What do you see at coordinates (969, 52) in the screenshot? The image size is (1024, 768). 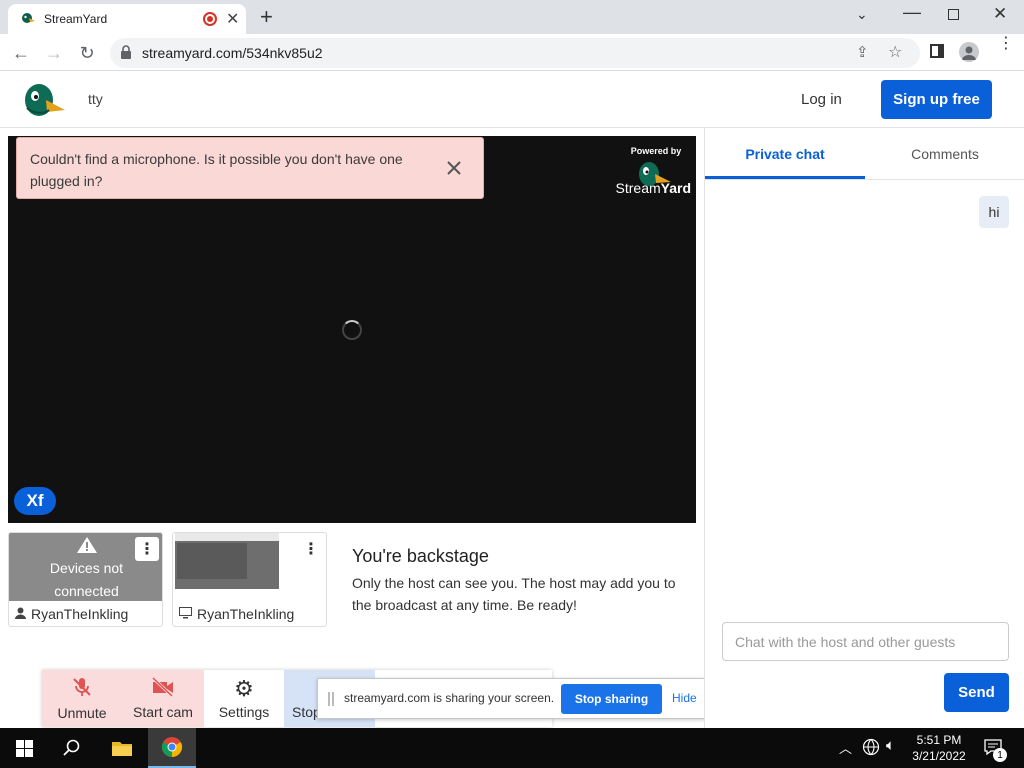 I see `profile-avatar-icon` at bounding box center [969, 52].